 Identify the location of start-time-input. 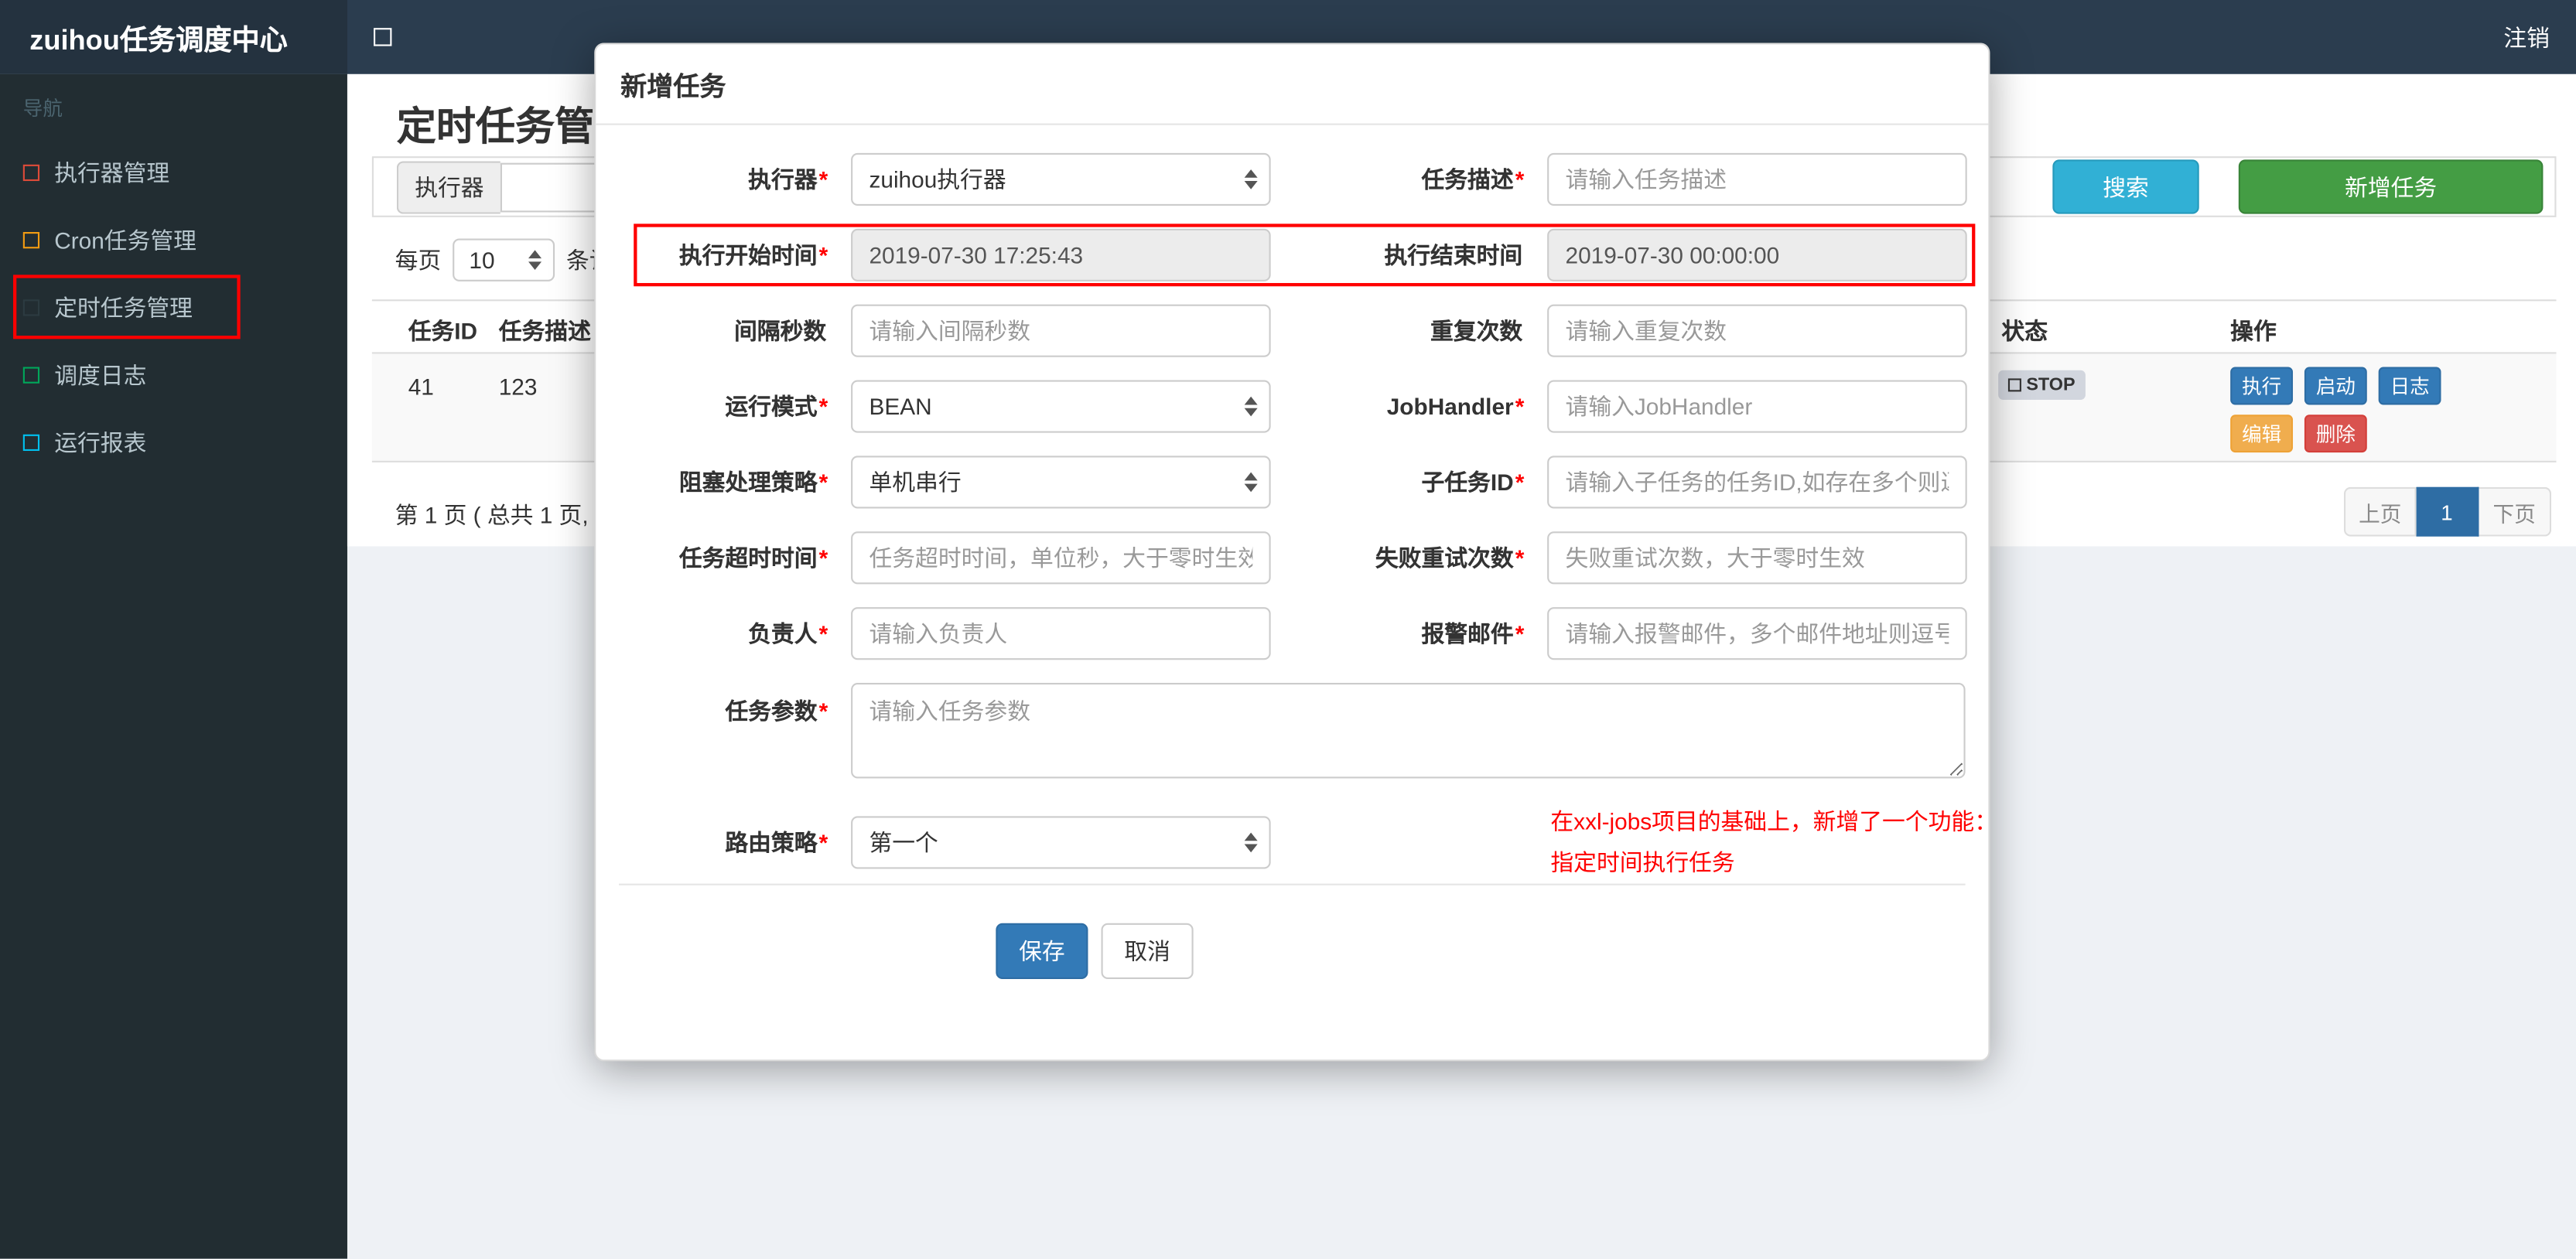
(1061, 255).